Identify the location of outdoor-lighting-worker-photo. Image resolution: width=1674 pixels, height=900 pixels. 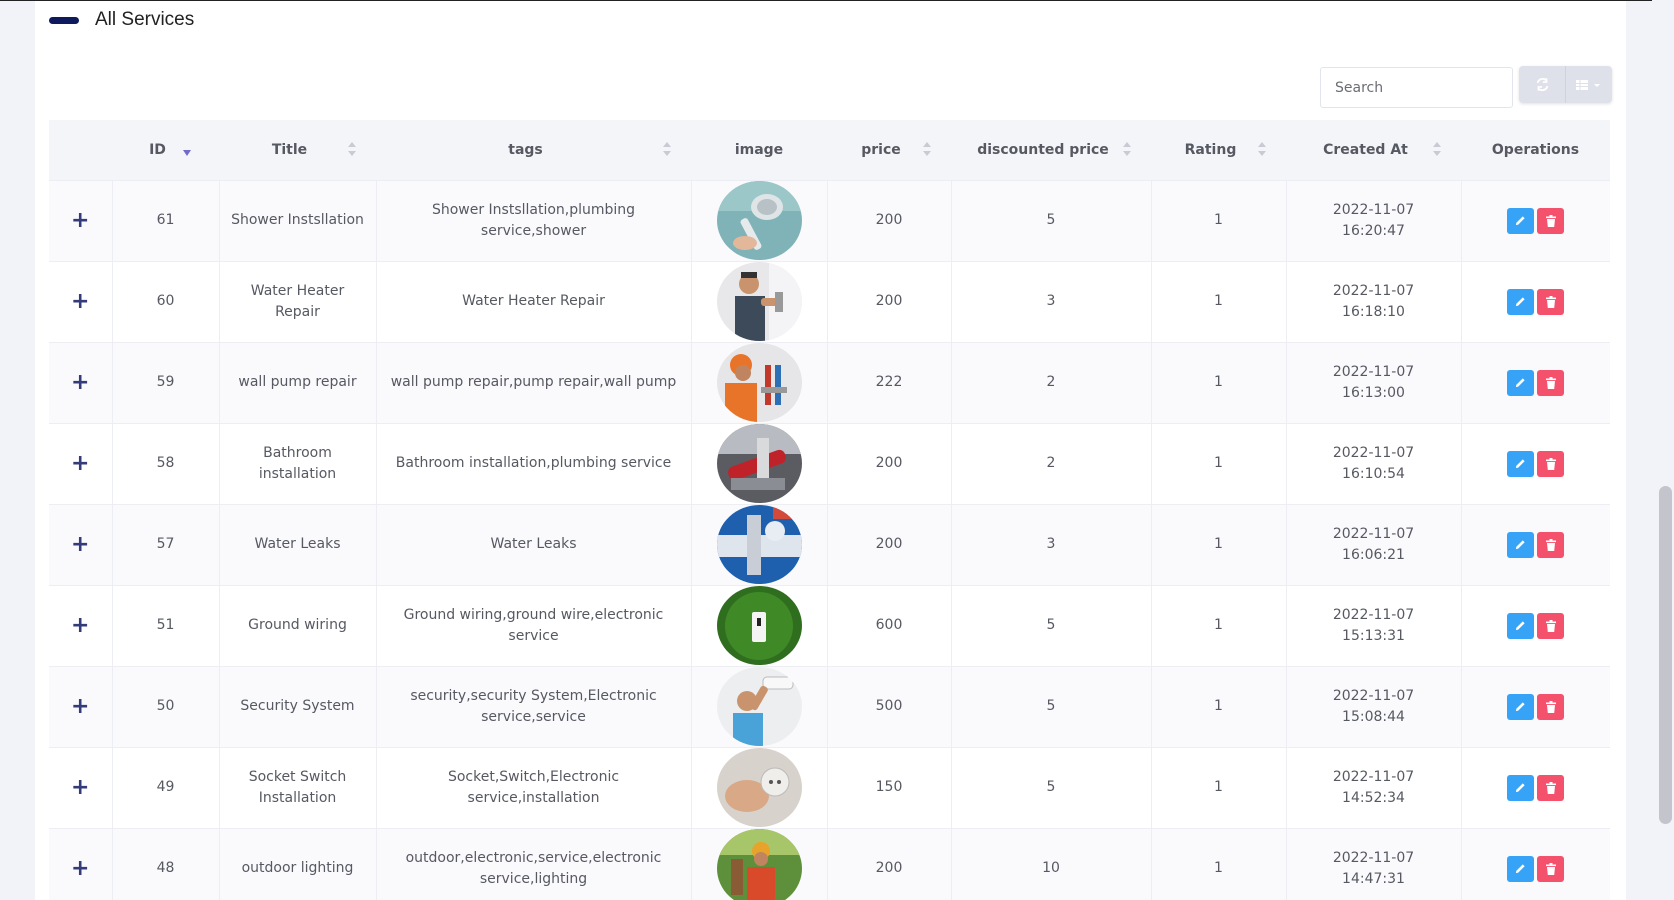
(759, 864).